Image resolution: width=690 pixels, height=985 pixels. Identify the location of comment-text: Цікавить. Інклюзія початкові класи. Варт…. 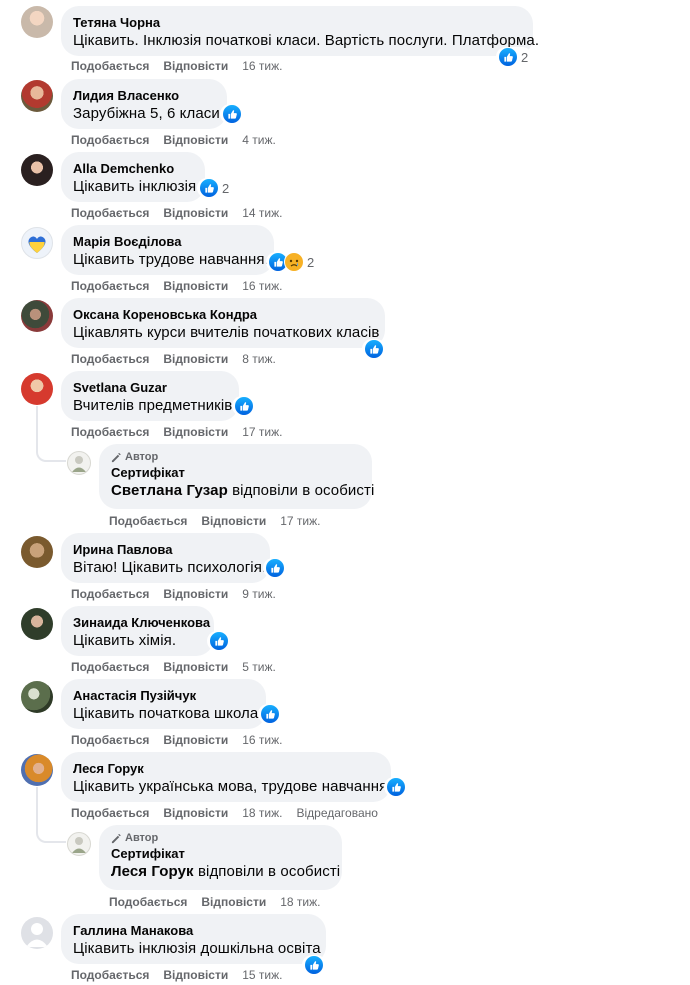
(306, 40).